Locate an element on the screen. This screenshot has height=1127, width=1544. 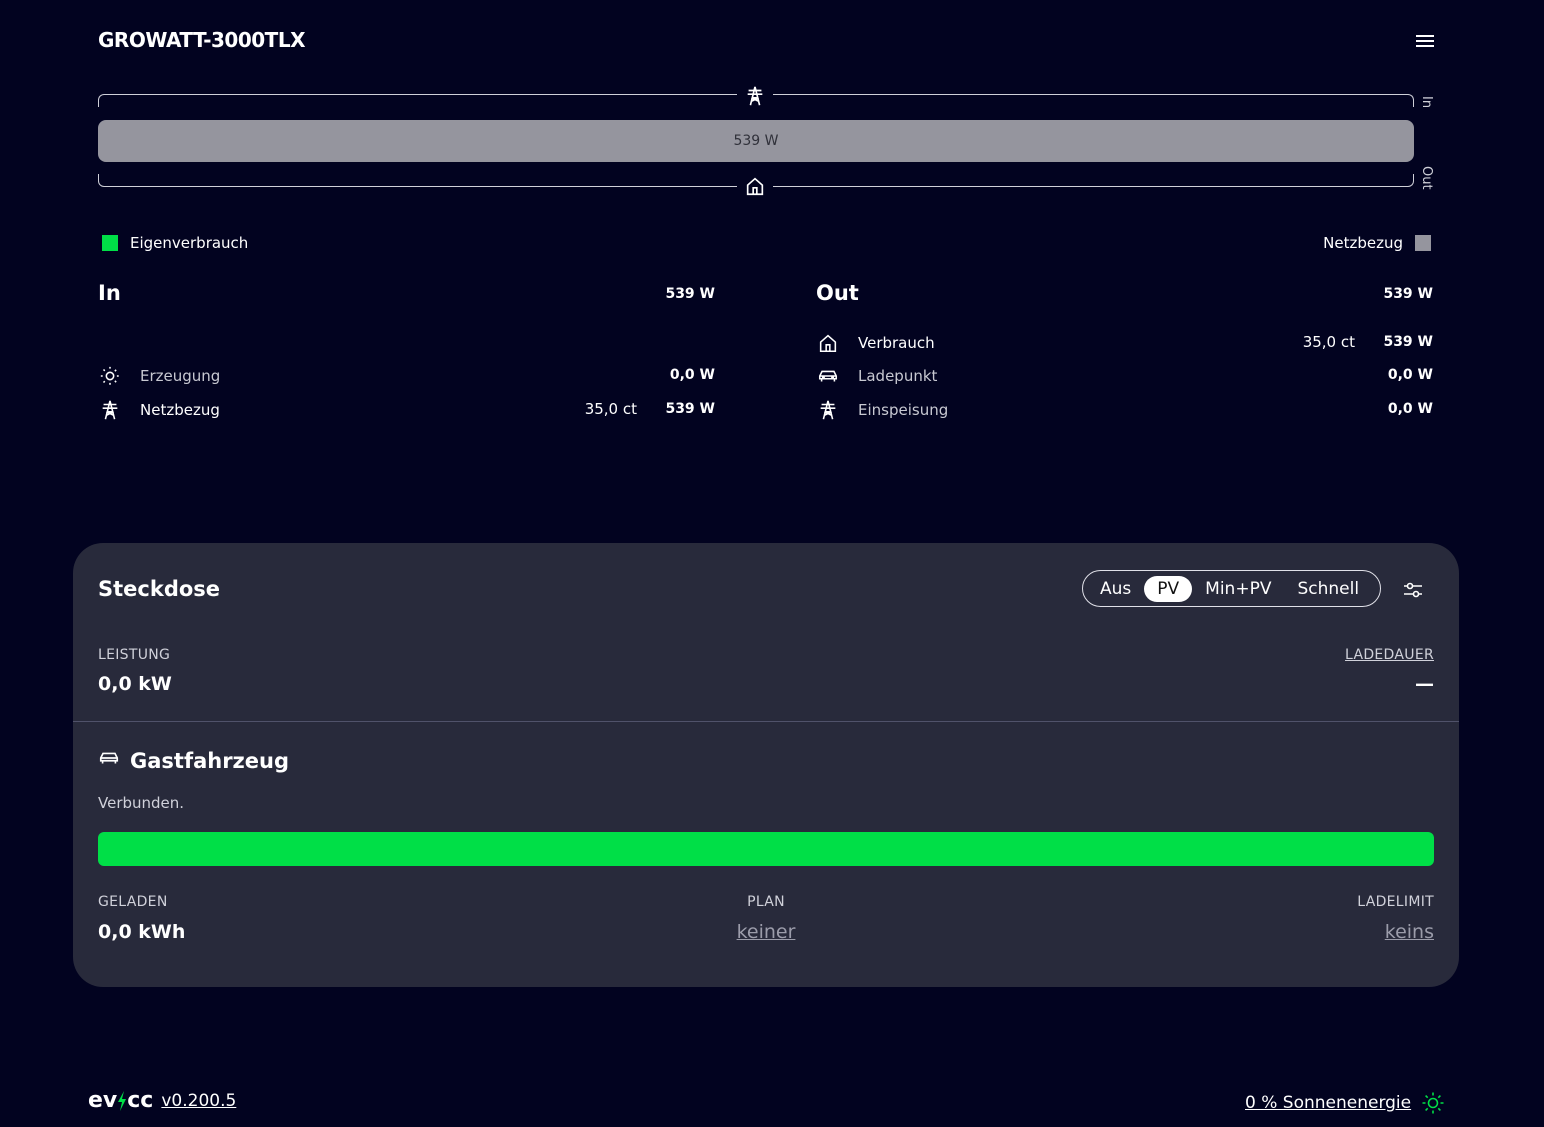
in-total: 539 W is located at coordinates (690, 294).